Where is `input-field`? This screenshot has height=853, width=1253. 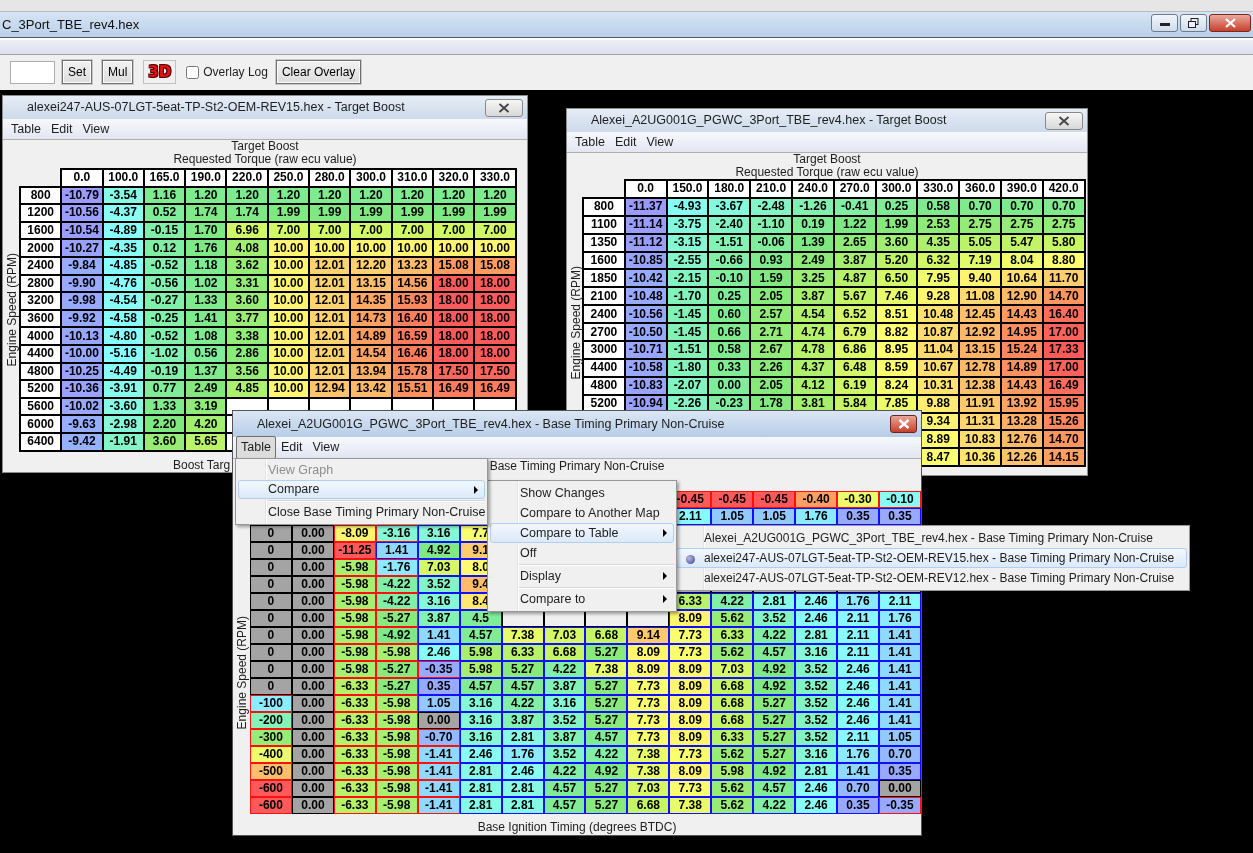
input-field is located at coordinates (32, 72).